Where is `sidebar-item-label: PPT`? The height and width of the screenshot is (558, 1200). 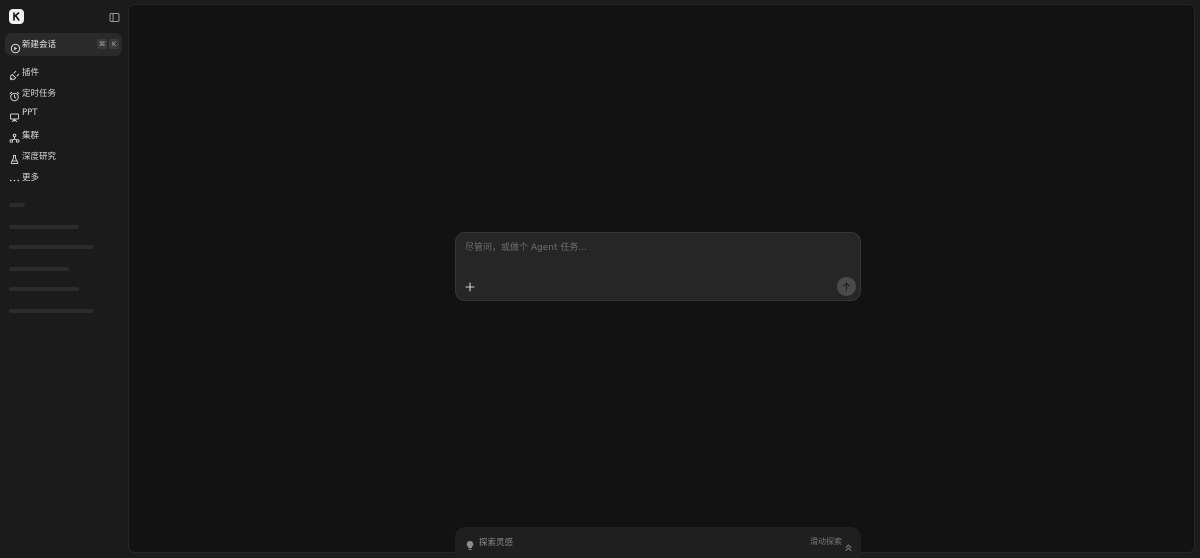 sidebar-item-label: PPT is located at coordinates (30, 113).